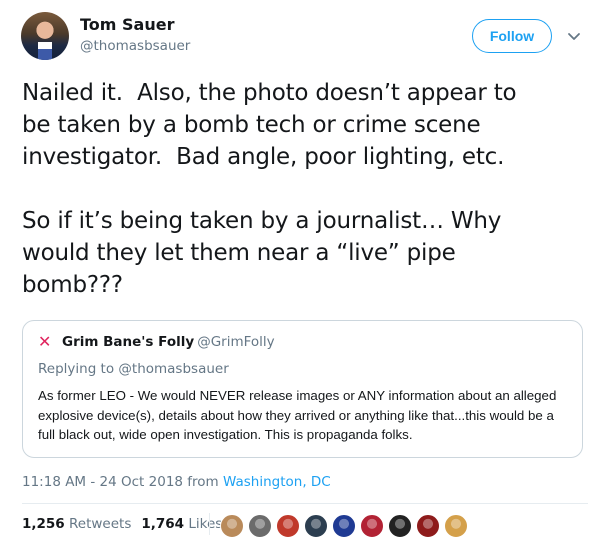 The height and width of the screenshot is (548, 610). Describe the element at coordinates (512, 36) in the screenshot. I see `follow-button: Follow` at that location.